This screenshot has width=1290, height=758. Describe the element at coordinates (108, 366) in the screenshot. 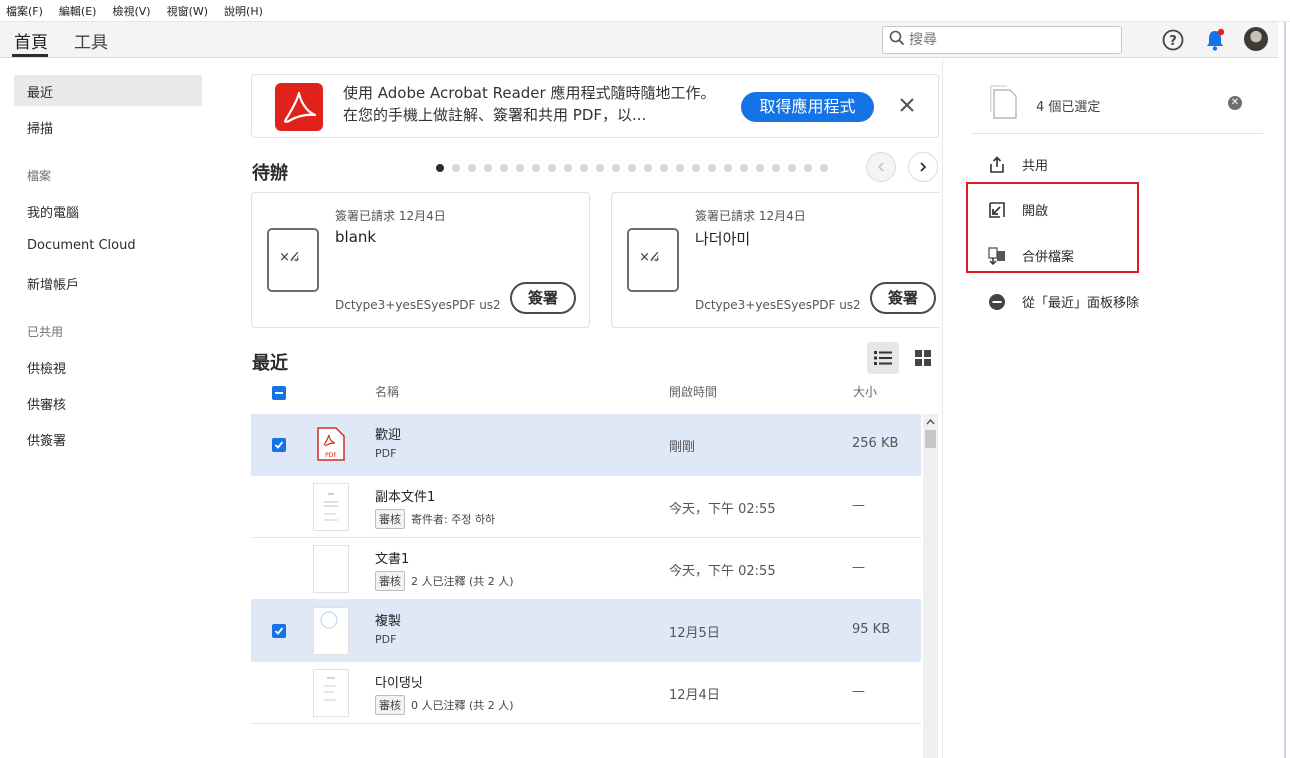

I see `sidebar-item-for-viewing: 供檢視` at that location.